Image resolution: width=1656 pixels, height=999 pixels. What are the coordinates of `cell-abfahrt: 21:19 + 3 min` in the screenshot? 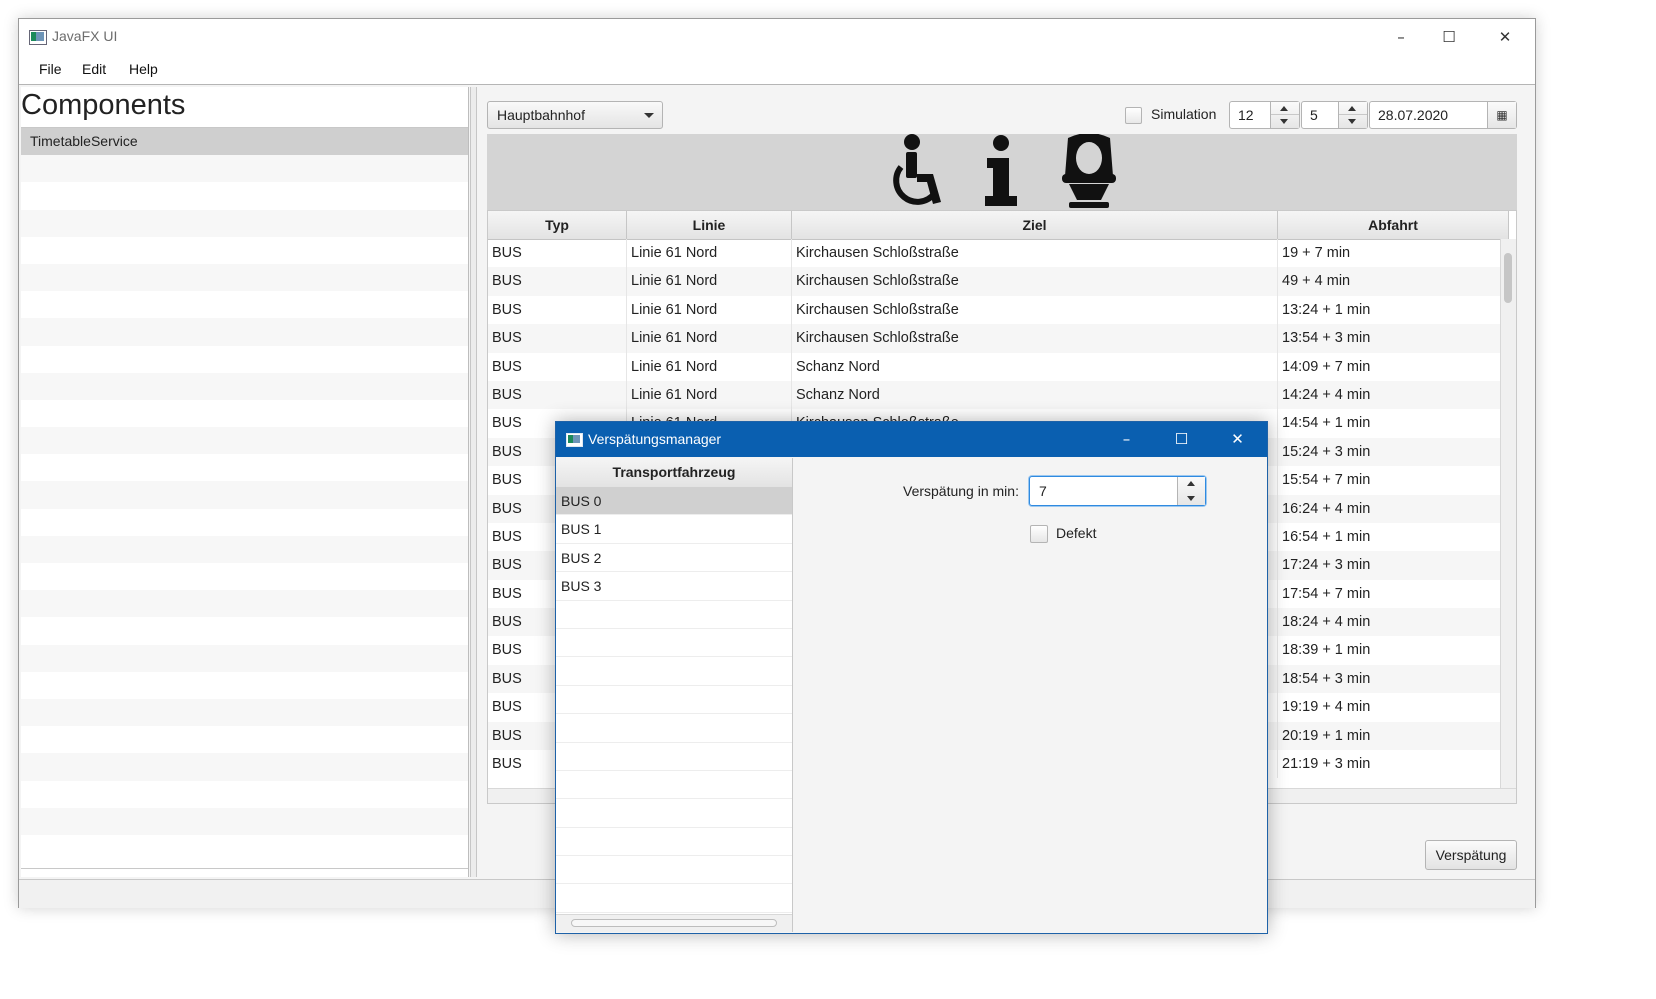 It's located at (1390, 764).